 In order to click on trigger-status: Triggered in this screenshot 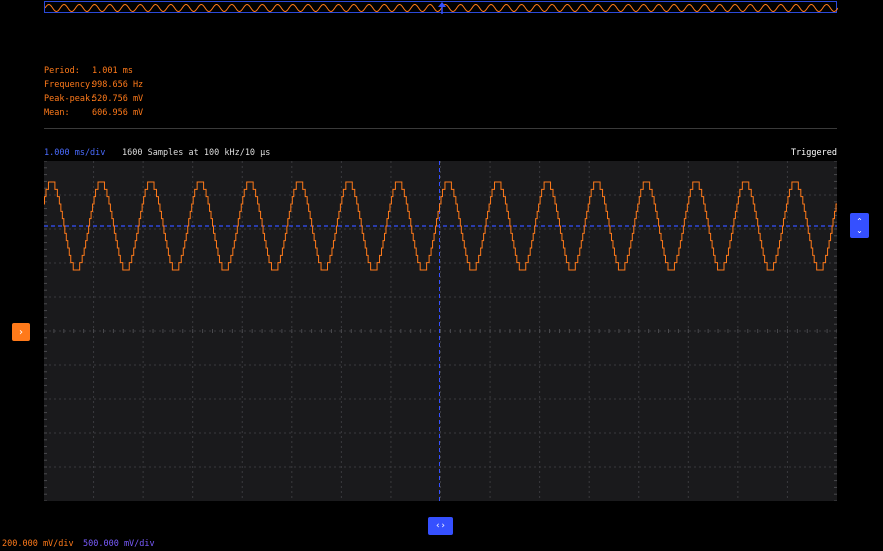, I will do `click(813, 153)`.